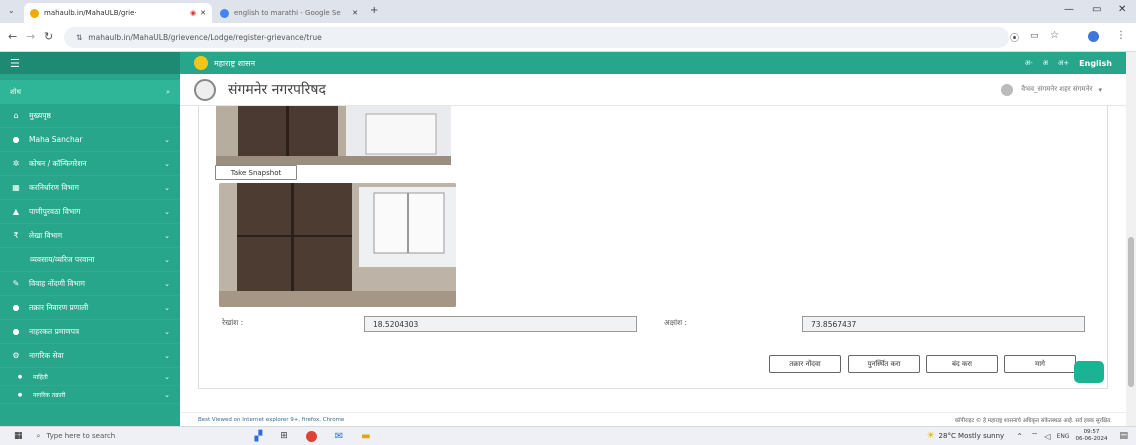 The width and height of the screenshot is (1136, 445). Describe the element at coordinates (90, 377) in the screenshot. I see `sidebar-subitem-info: ● माहिती ⌄` at that location.